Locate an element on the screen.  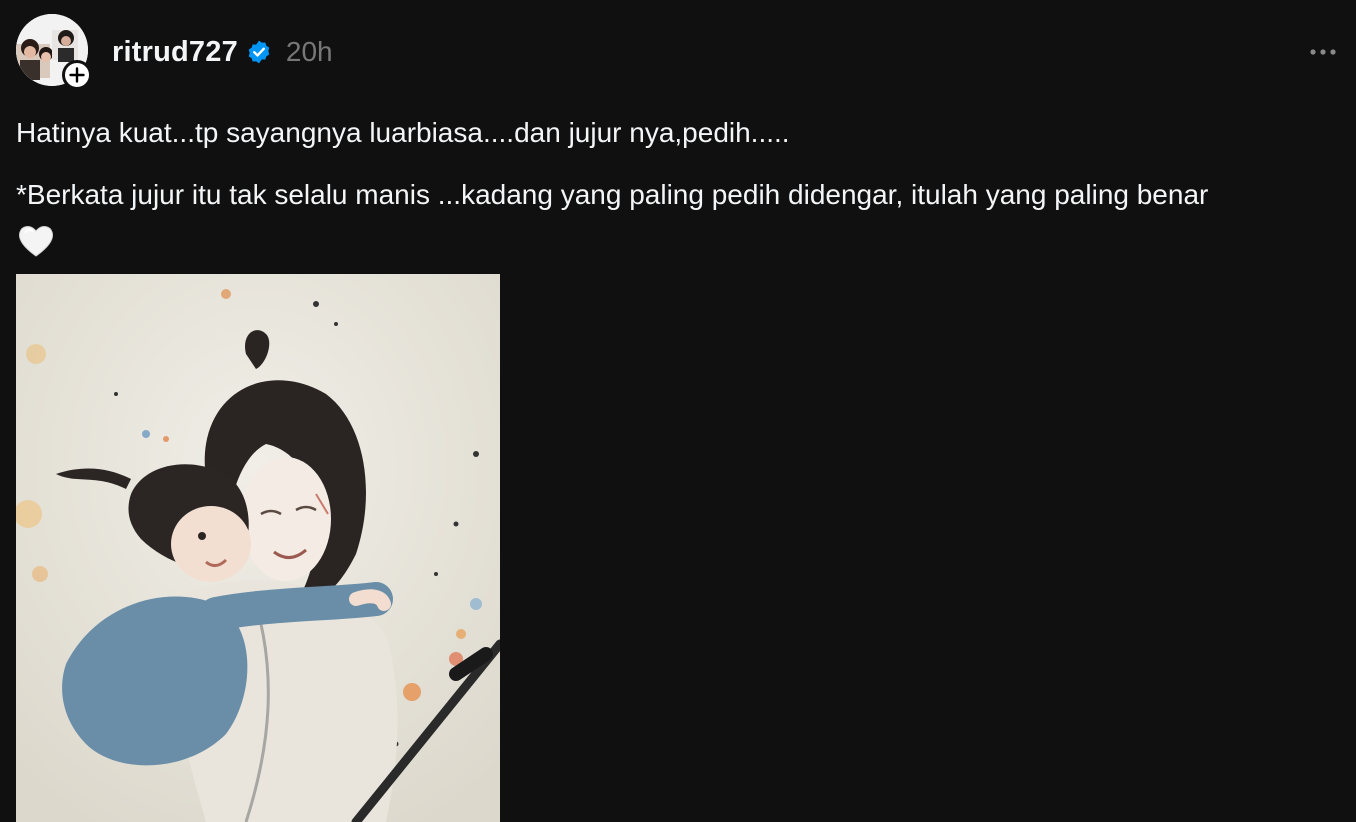
verified-badge-icon is located at coordinates (259, 52).